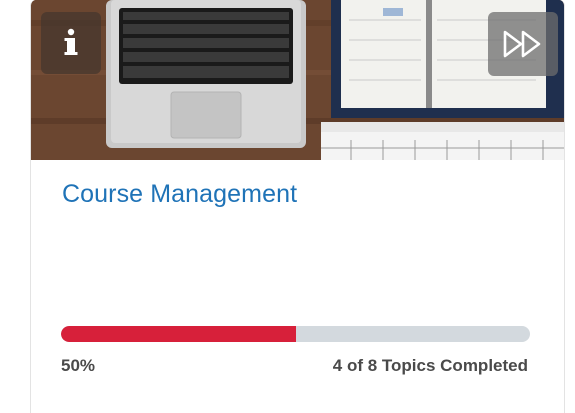 Image resolution: width=575 pixels, height=413 pixels. What do you see at coordinates (78, 365) in the screenshot?
I see `progress-percent: 50%` at bounding box center [78, 365].